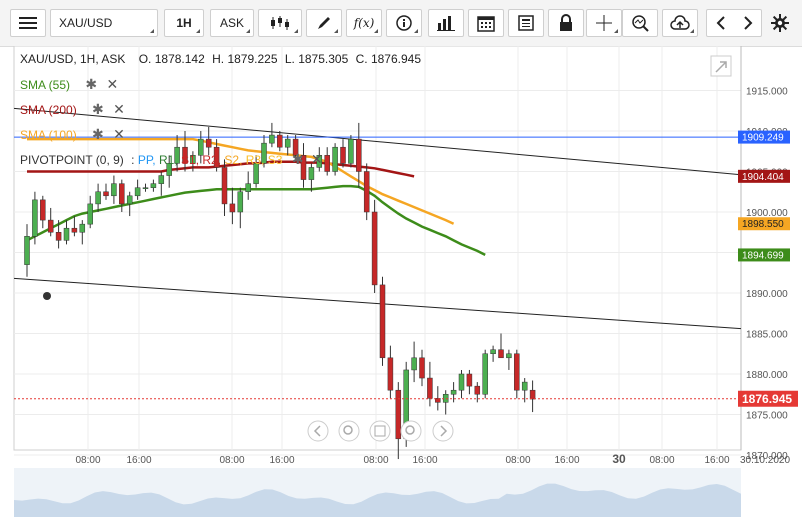 The image size is (802, 517). Describe the element at coordinates (721, 23) in the screenshot. I see `back-arrow-icon` at that location.